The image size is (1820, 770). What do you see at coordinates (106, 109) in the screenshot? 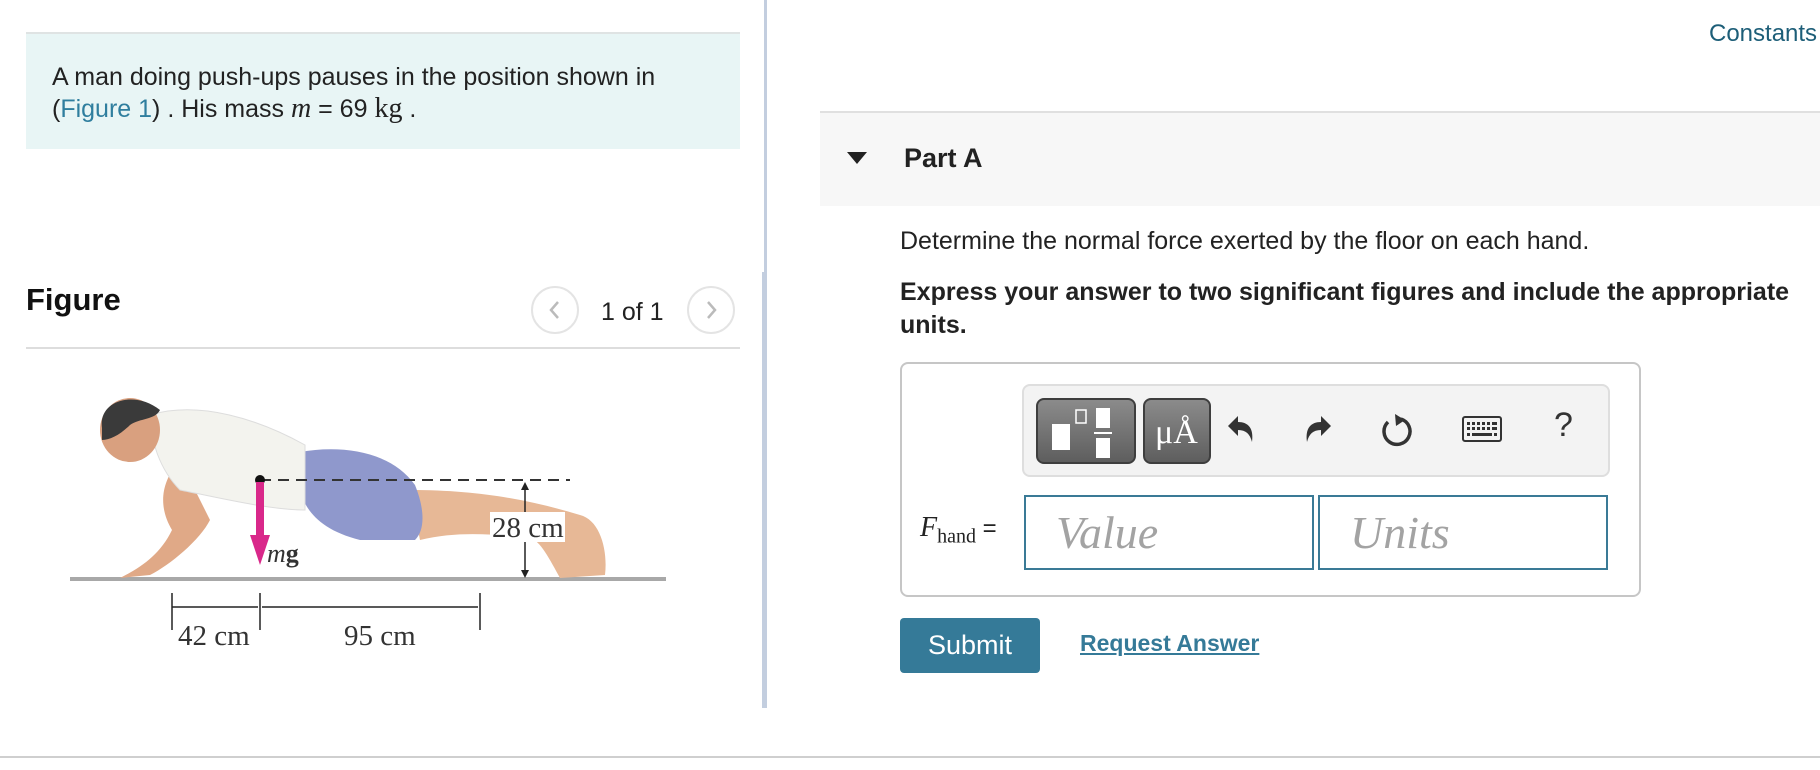
I see `figure-link: Figure 1` at bounding box center [106, 109].